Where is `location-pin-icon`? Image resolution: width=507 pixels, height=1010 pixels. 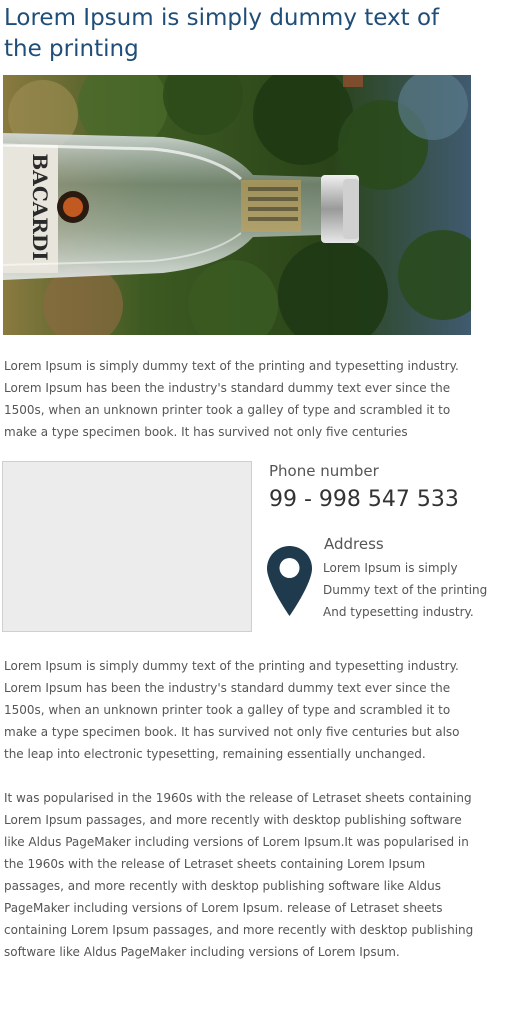 location-pin-icon is located at coordinates (289, 581).